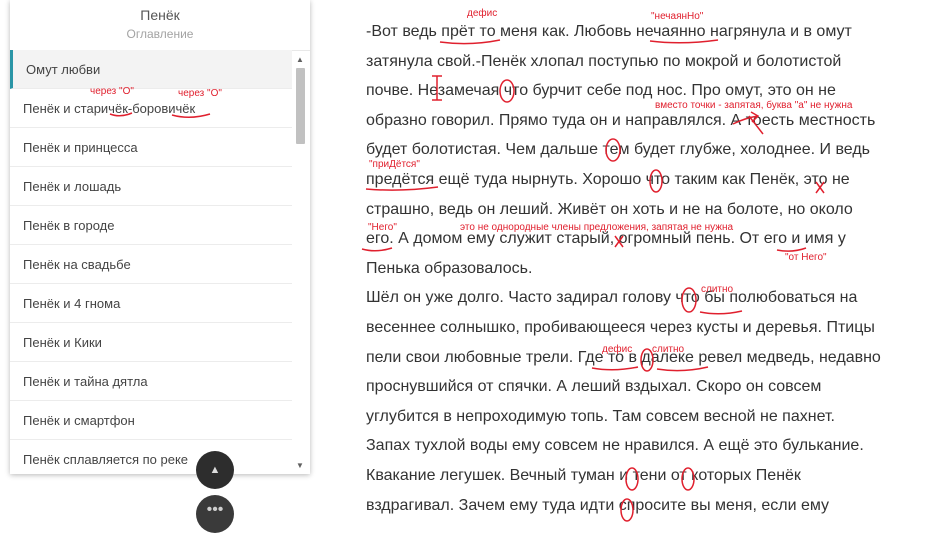  What do you see at coordinates (215, 514) in the screenshot?
I see `more-options-button: •••` at bounding box center [215, 514].